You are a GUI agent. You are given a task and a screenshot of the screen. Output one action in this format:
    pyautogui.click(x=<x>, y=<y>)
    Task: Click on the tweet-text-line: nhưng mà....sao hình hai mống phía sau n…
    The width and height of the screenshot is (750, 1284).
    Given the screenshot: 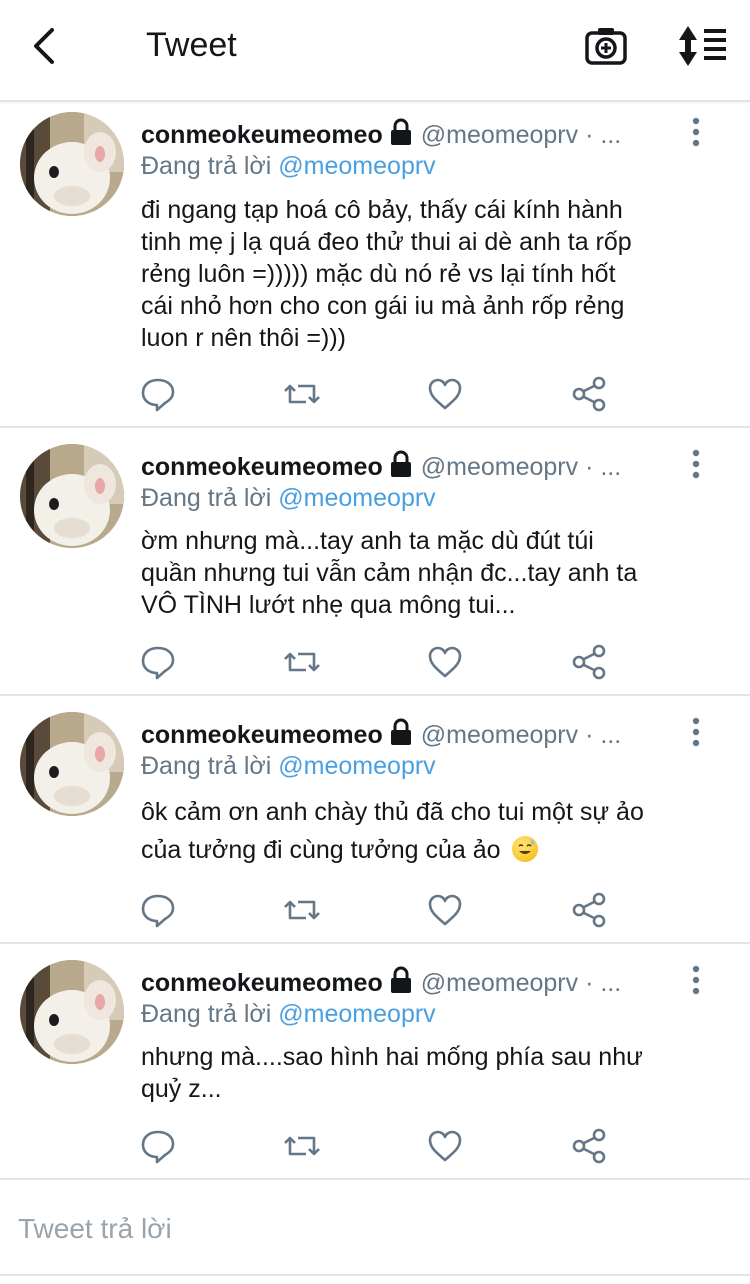 What is the action you would take?
    pyautogui.click(x=392, y=1057)
    